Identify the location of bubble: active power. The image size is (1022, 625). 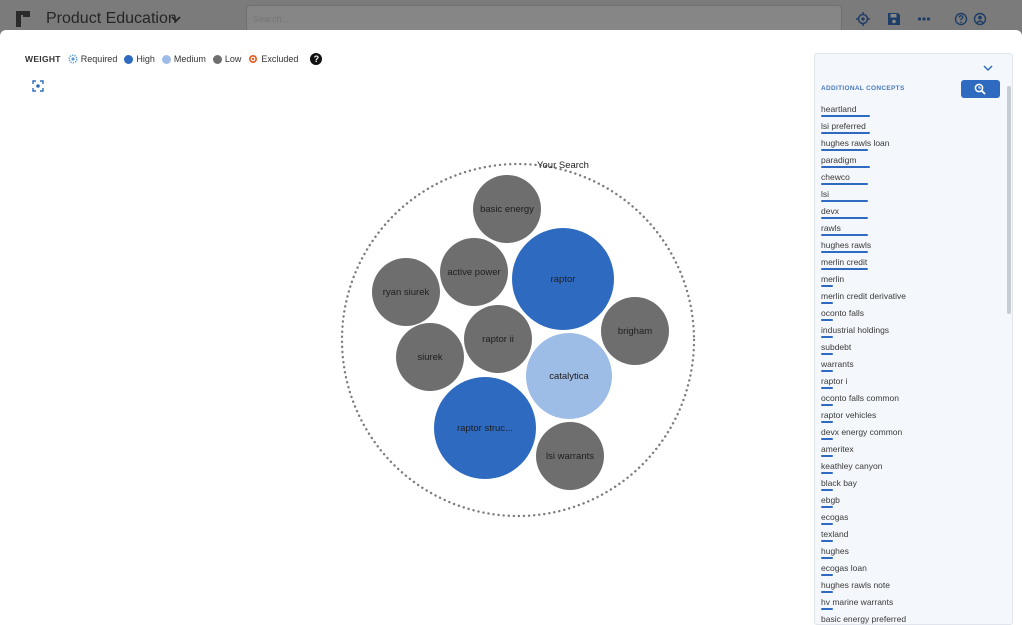
(474, 272).